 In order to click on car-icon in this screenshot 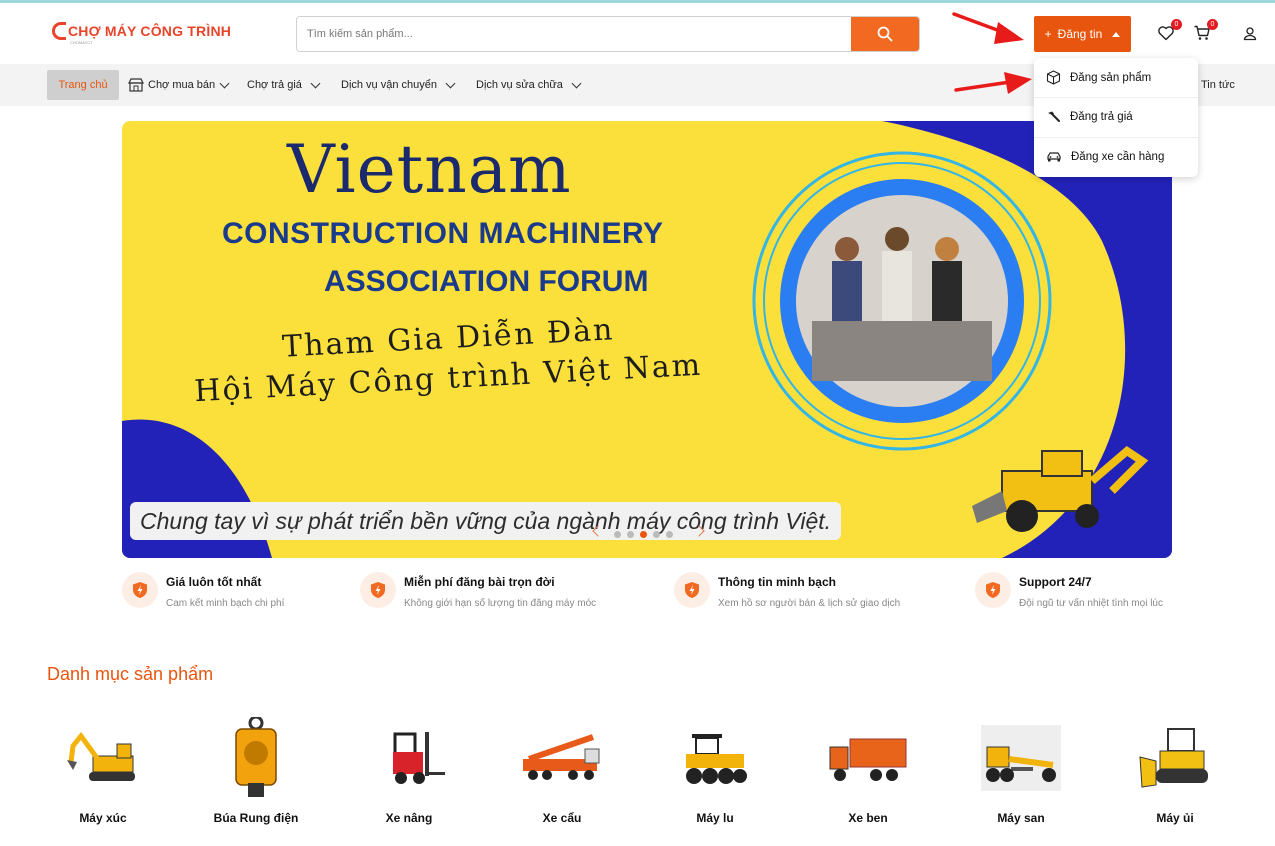, I will do `click(1054, 157)`.